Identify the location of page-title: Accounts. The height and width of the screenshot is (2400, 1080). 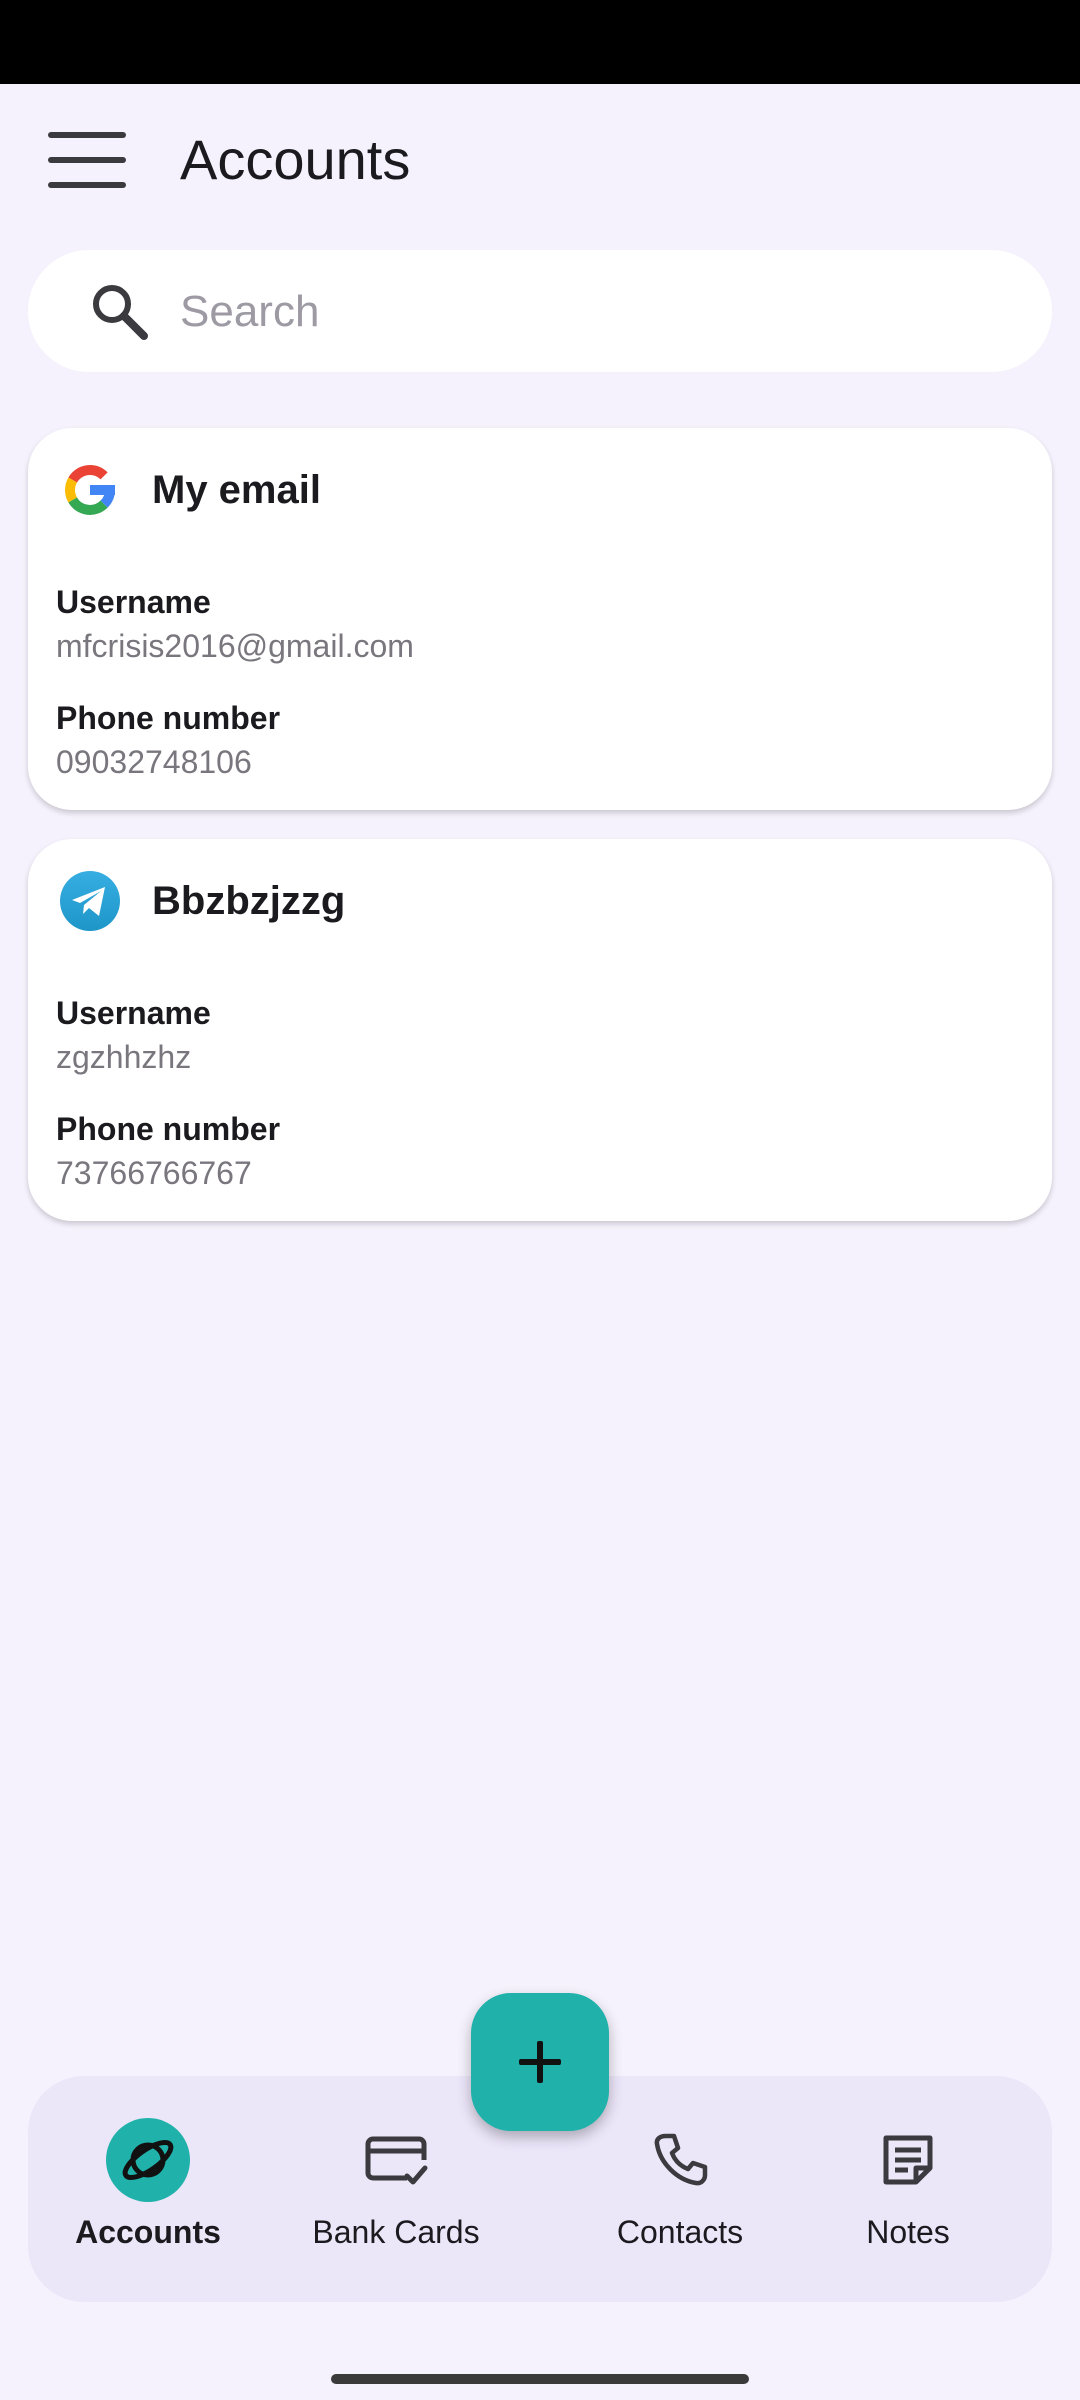
(295, 159).